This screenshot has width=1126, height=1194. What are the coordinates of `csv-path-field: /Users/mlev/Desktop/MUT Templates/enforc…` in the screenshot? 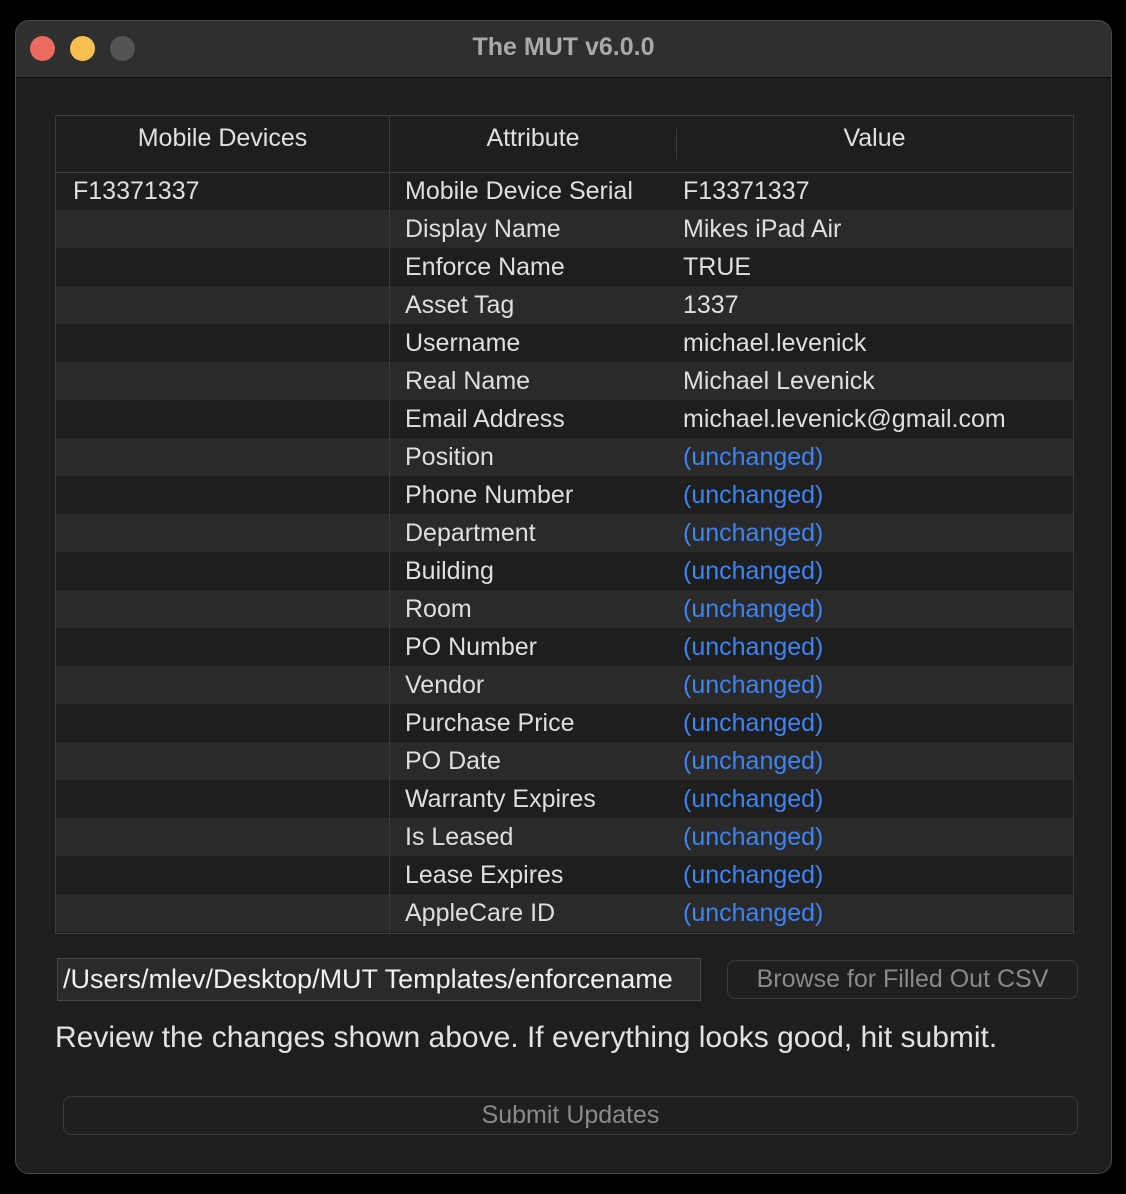 It's located at (379, 979).